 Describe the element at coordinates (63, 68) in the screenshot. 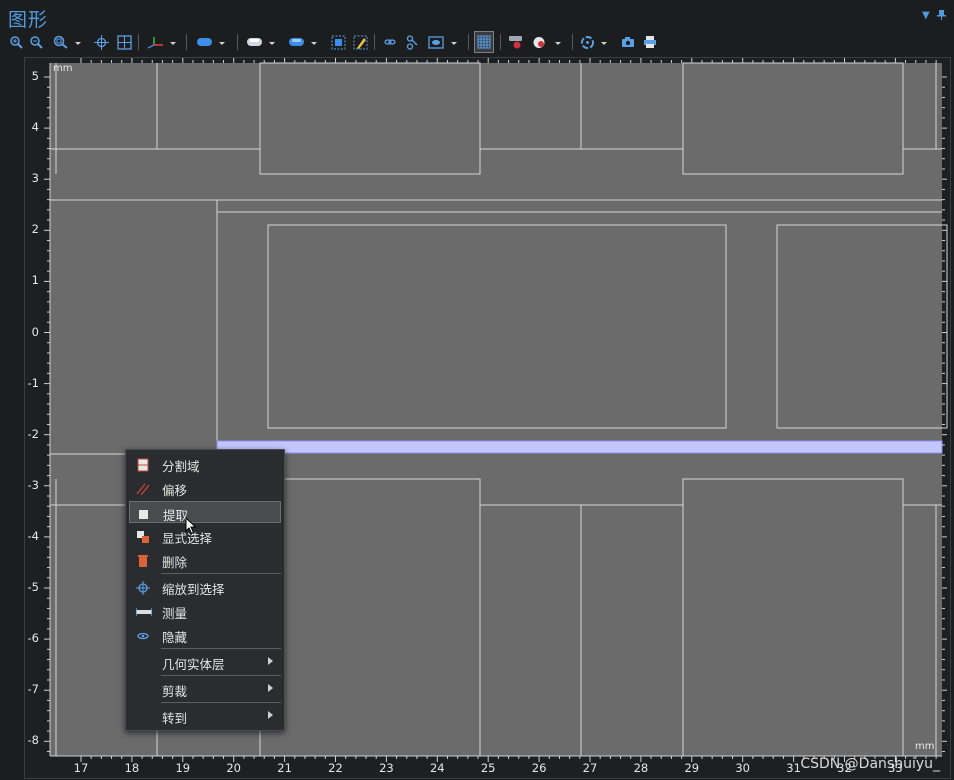

I see `y-unit-label: mm` at that location.